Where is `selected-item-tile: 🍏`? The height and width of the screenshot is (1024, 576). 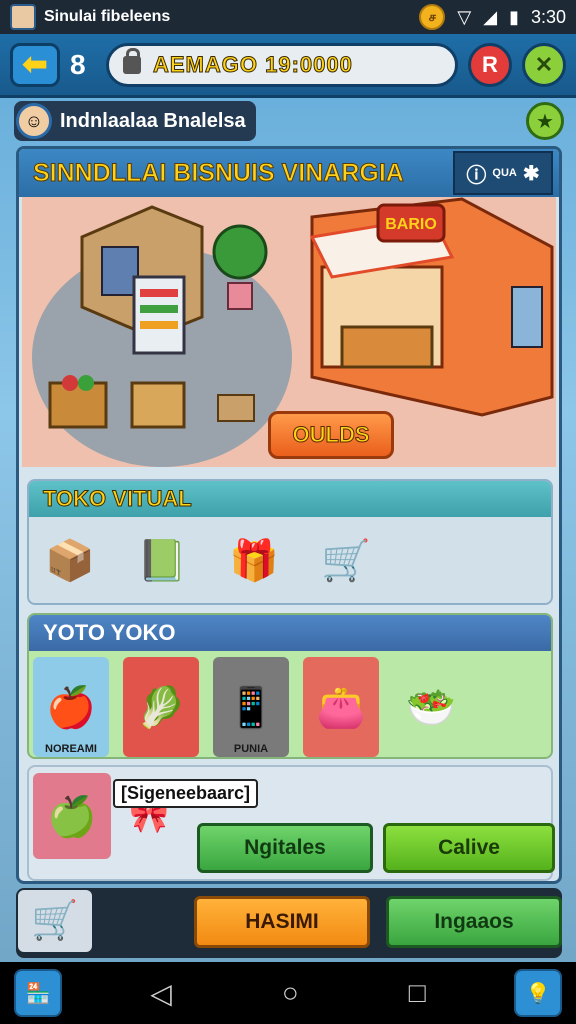 selected-item-tile: 🍏 is located at coordinates (72, 816).